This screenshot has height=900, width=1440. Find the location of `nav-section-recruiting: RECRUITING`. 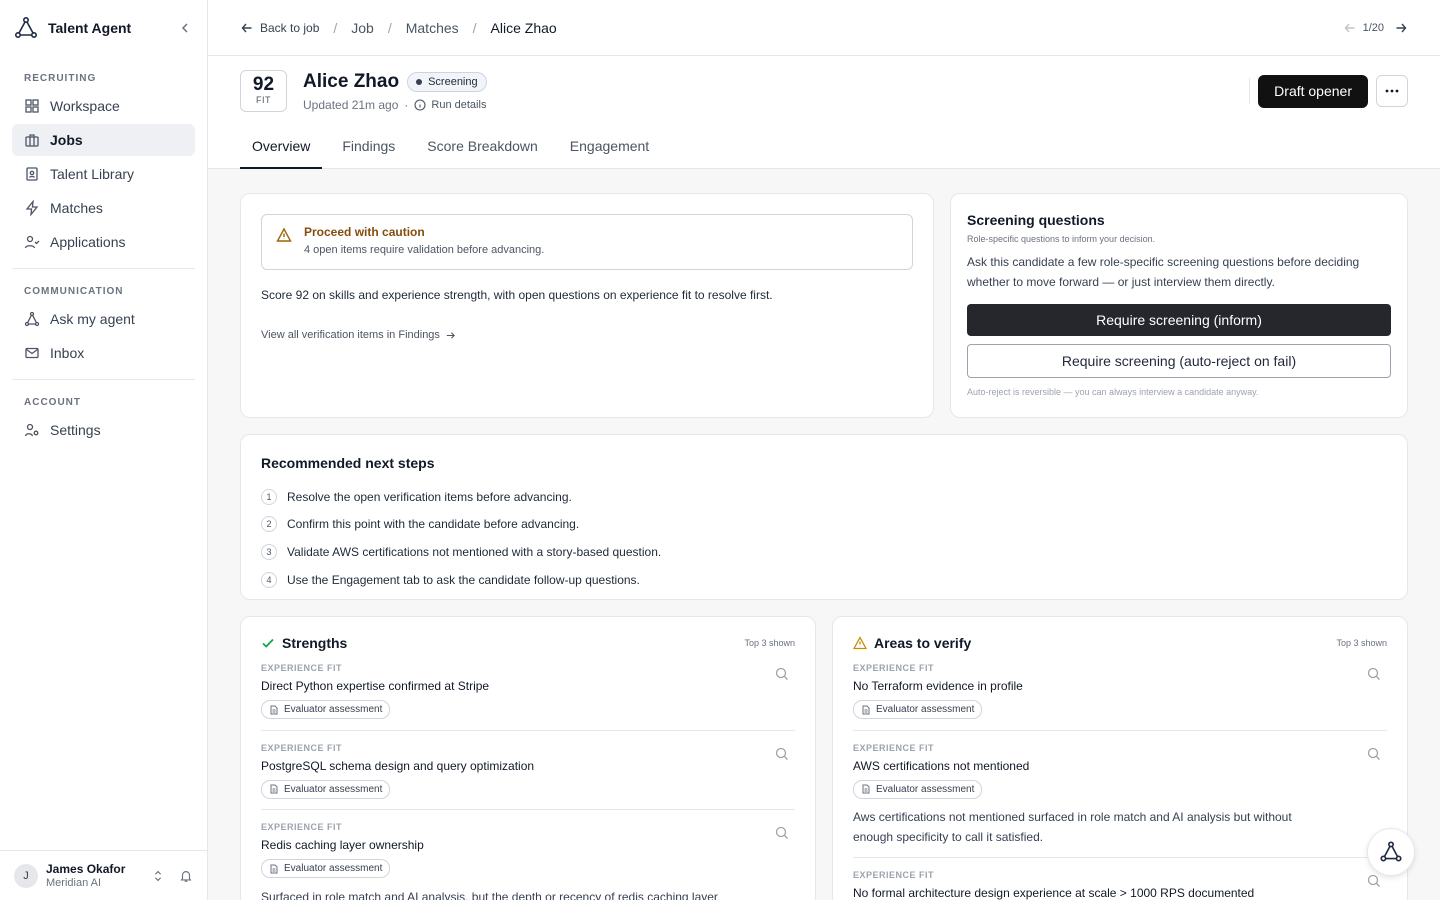

nav-section-recruiting: RECRUITING is located at coordinates (60, 78).